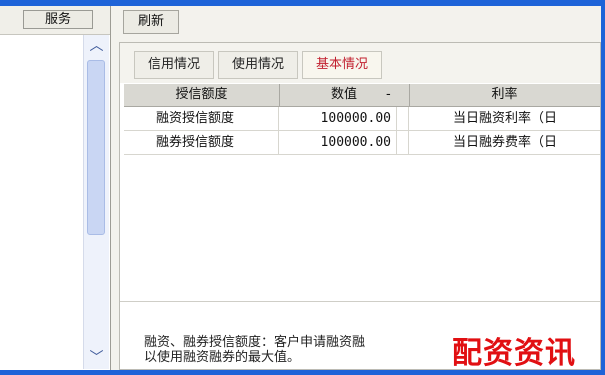 Image resolution: width=605 pixels, height=375 pixels. What do you see at coordinates (174, 65) in the screenshot?
I see `tab-credit-status: 信用情况` at bounding box center [174, 65].